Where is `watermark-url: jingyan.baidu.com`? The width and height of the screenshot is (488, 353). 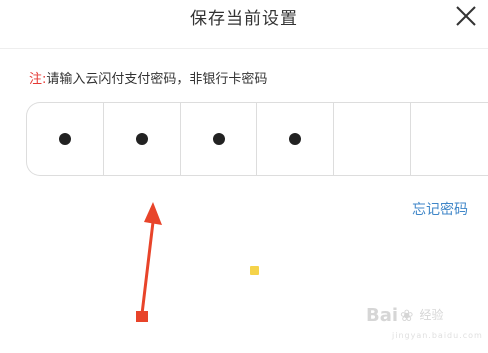
watermark-url: jingyan.baidu.com is located at coordinates (437, 335).